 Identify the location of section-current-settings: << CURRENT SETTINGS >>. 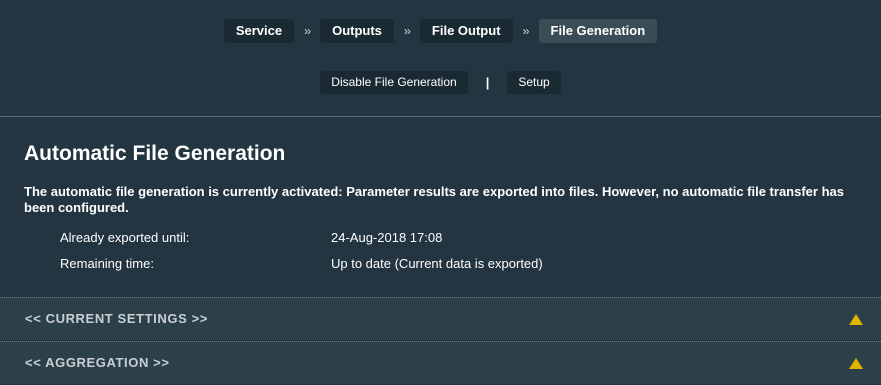
(440, 318).